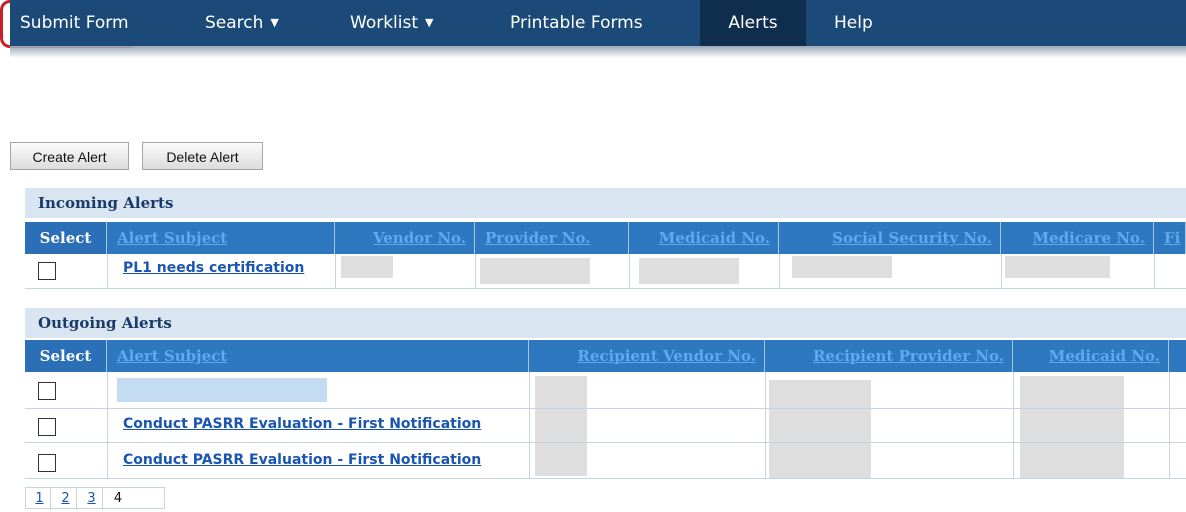 Image resolution: width=1186 pixels, height=512 pixels. What do you see at coordinates (1077, 238) in the screenshot?
I see `column-header-medicare-no: Medicare No.` at bounding box center [1077, 238].